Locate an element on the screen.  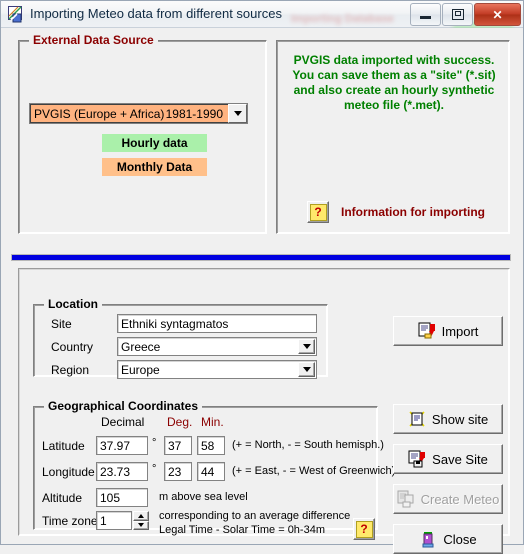
timezone-hint-line-1: corresponding to an average difference is located at coordinates (255, 516).